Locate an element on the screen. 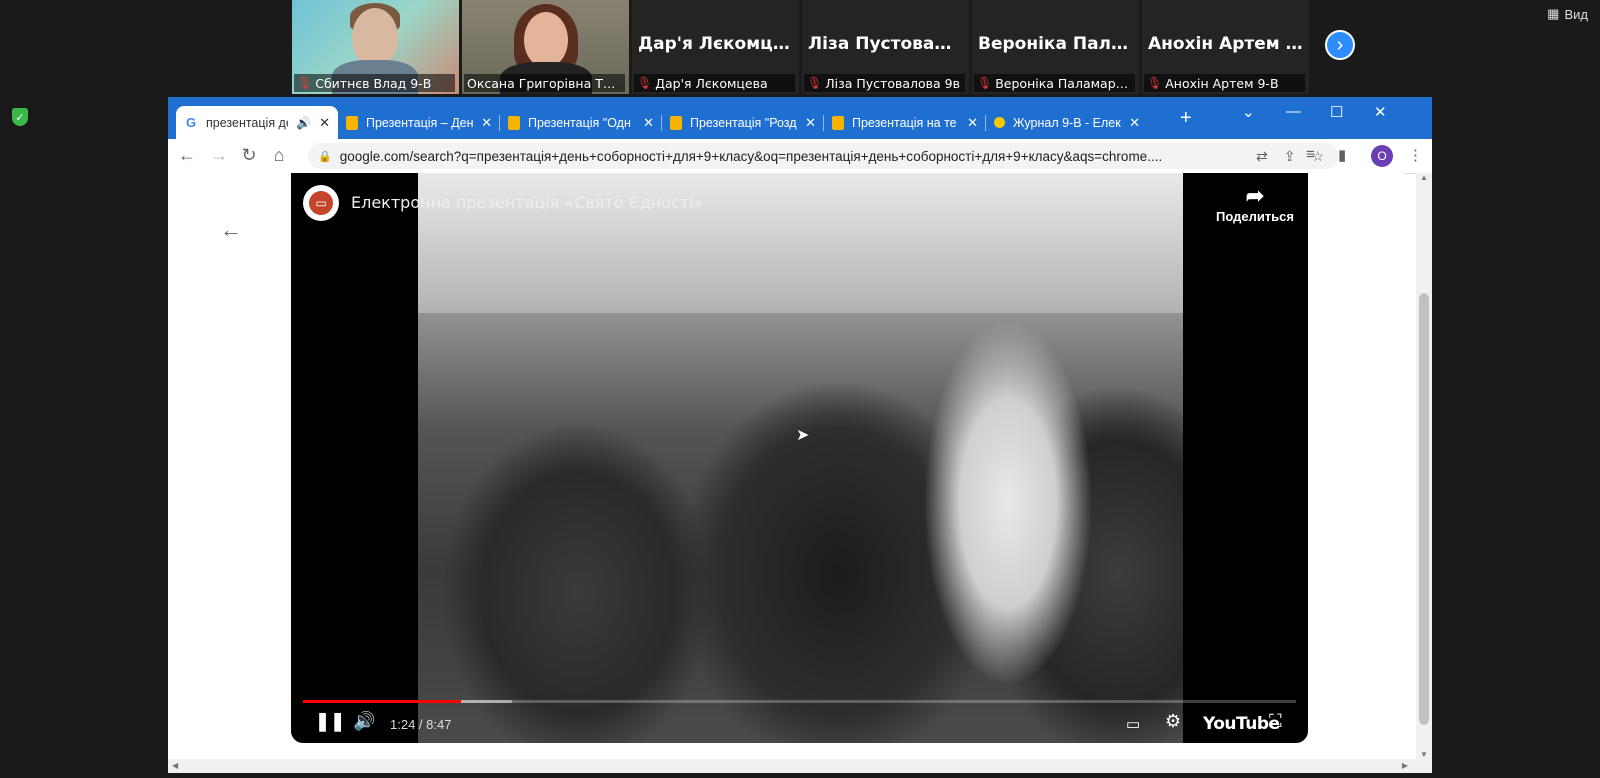 Image resolution: width=1600 pixels, height=778 pixels. chevron-right-icon: › is located at coordinates (1340, 44).